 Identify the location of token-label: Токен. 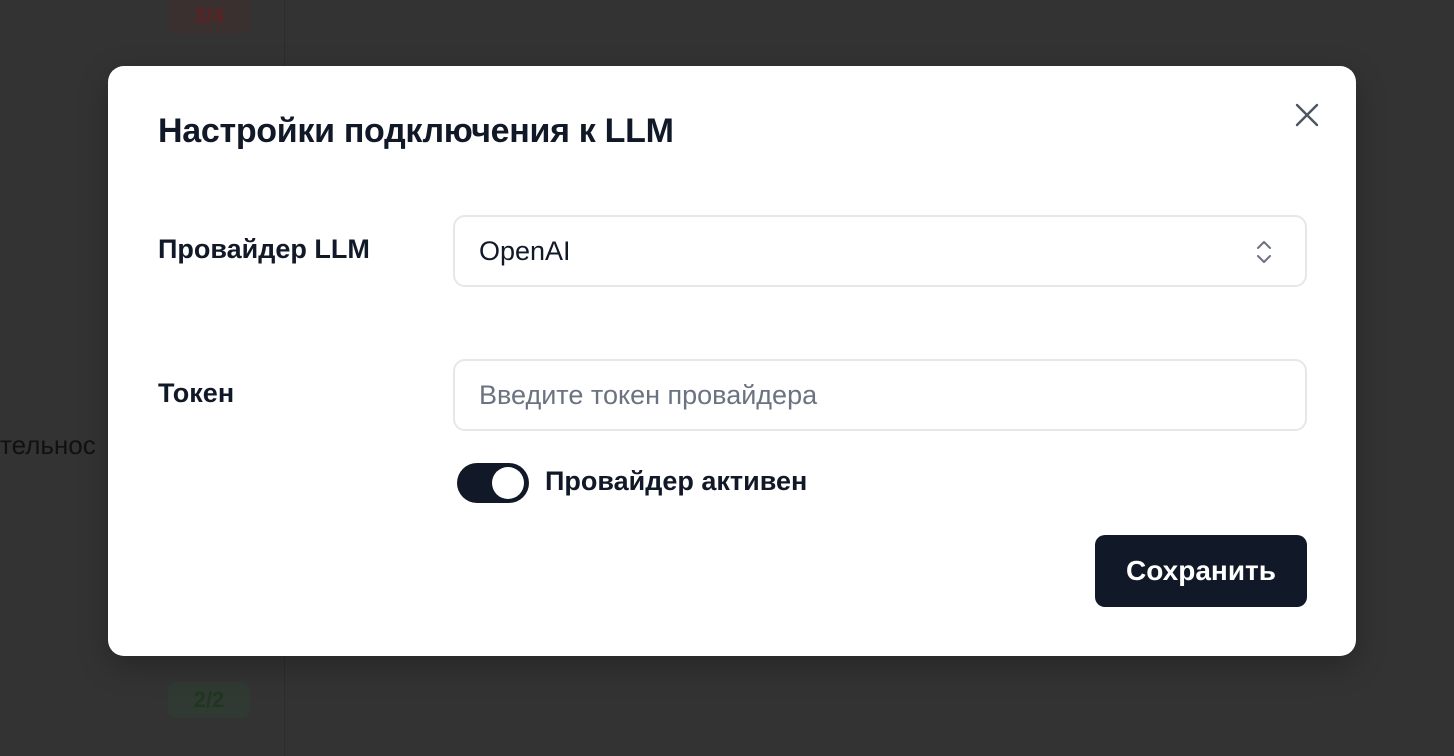
(196, 393).